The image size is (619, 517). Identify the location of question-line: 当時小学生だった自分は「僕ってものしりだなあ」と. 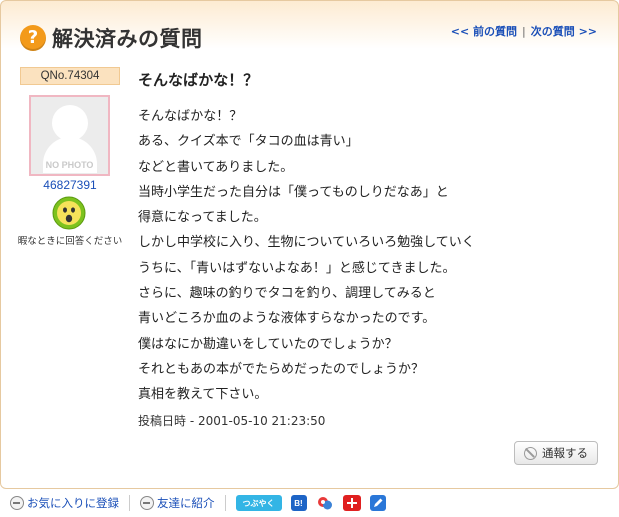
(293, 192).